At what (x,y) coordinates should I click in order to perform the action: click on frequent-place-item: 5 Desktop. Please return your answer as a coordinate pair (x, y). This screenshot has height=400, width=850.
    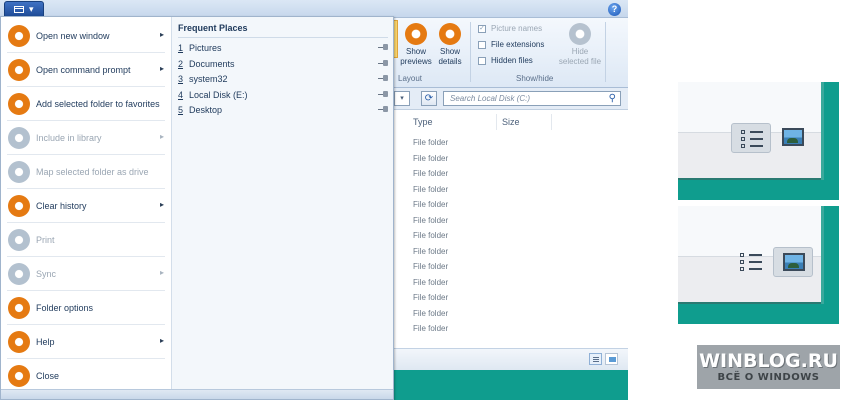
    Looking at the image, I should click on (282, 111).